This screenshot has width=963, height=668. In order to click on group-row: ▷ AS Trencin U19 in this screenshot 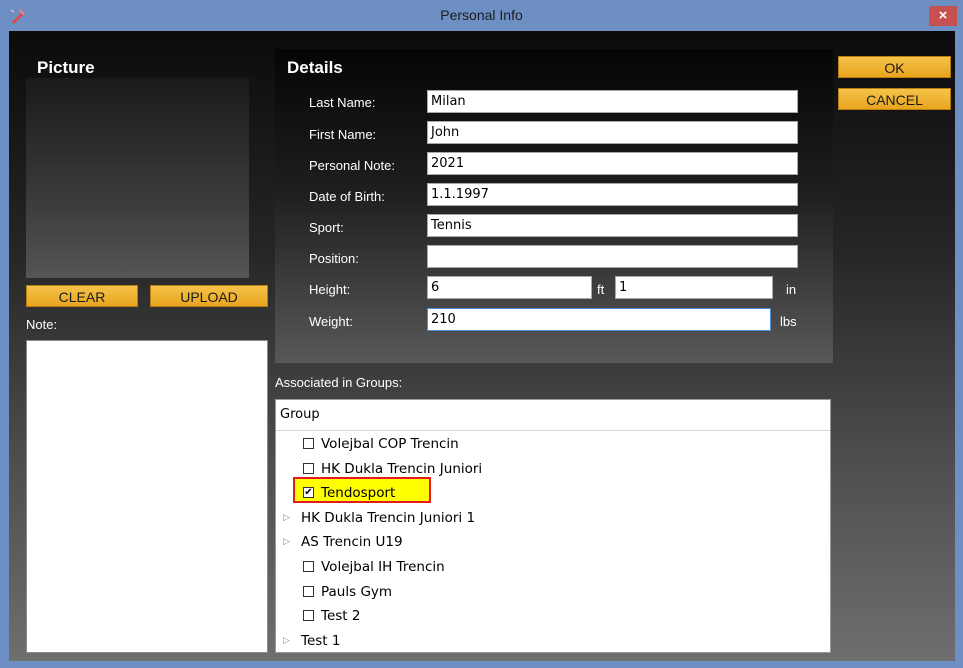, I will do `click(553, 542)`.